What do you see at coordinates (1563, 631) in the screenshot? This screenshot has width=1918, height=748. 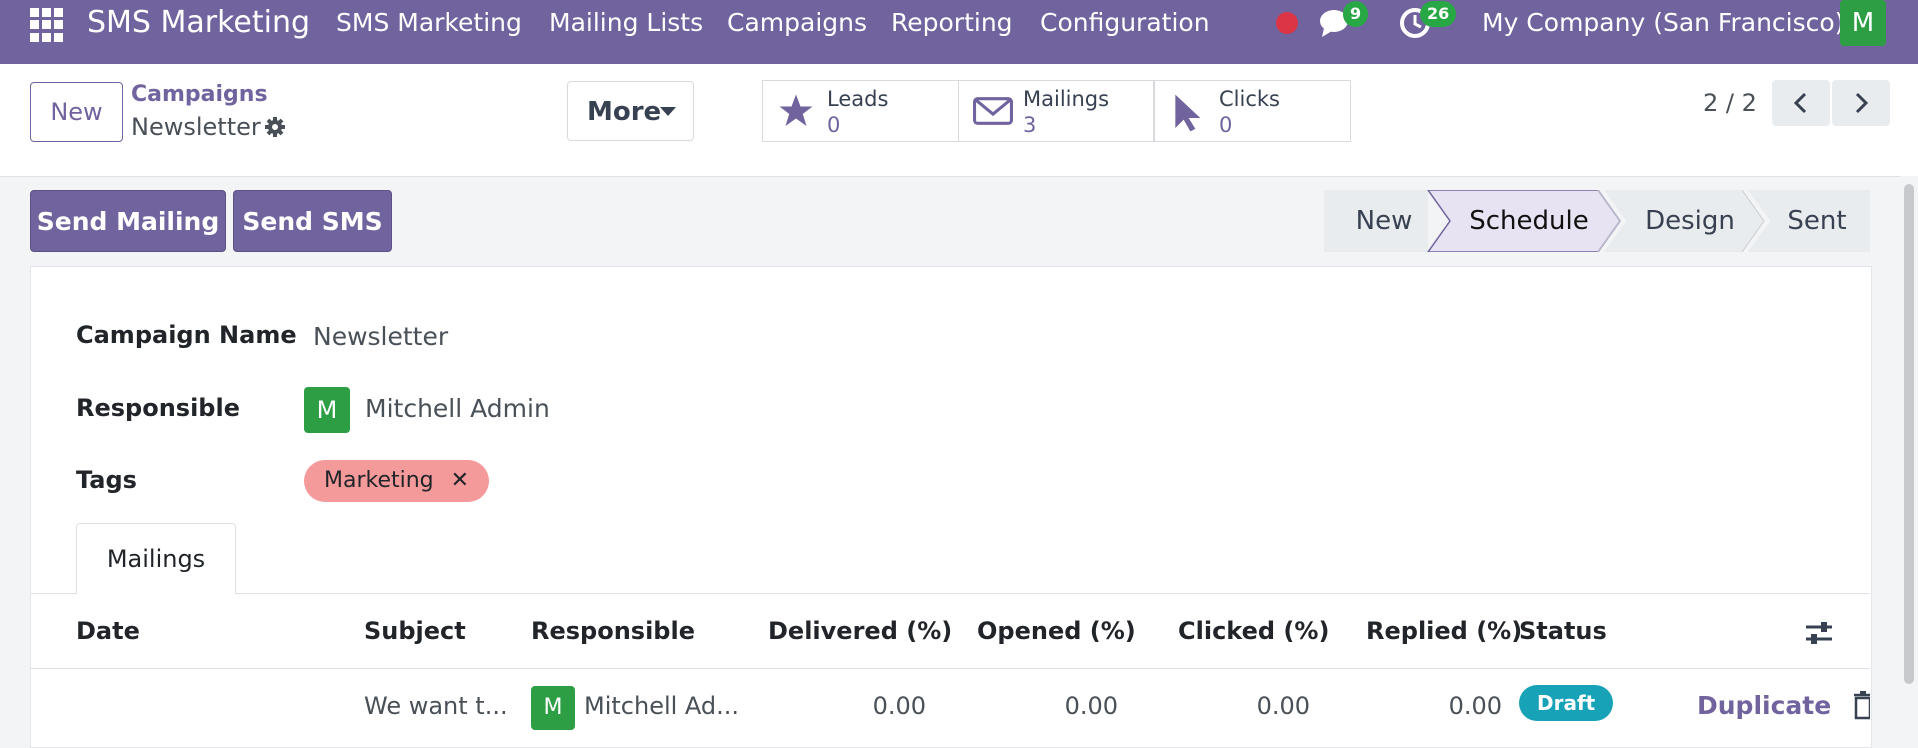 I see `column-header-status: Status` at bounding box center [1563, 631].